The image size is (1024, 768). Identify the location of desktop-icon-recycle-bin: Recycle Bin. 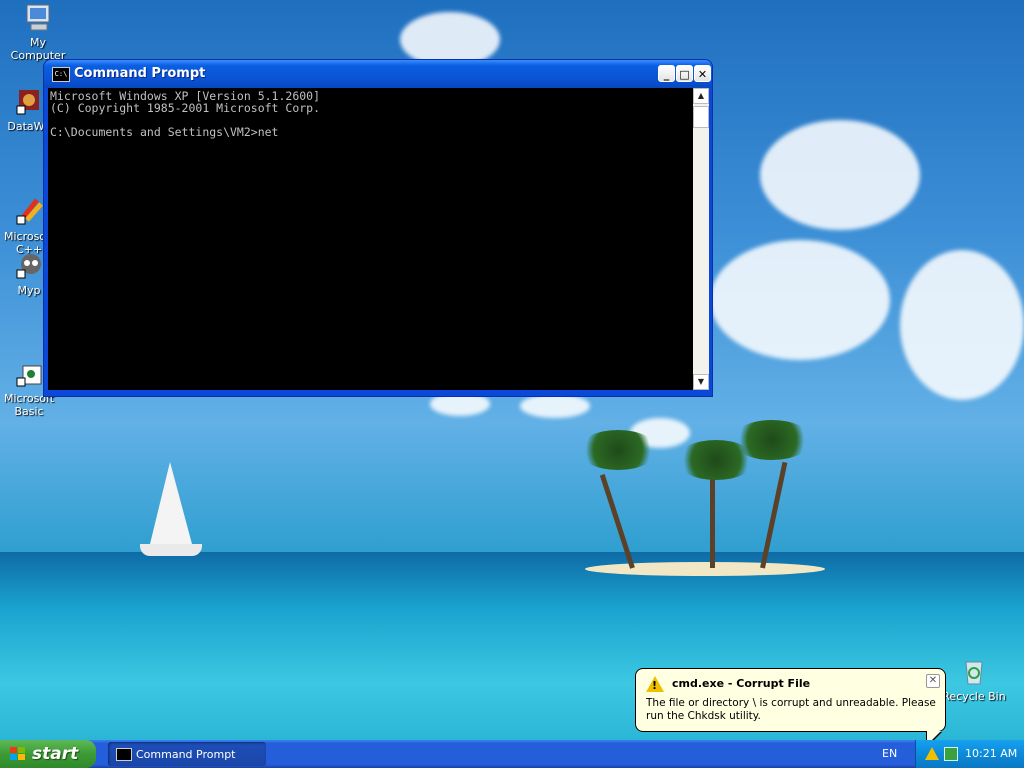
(974, 679).